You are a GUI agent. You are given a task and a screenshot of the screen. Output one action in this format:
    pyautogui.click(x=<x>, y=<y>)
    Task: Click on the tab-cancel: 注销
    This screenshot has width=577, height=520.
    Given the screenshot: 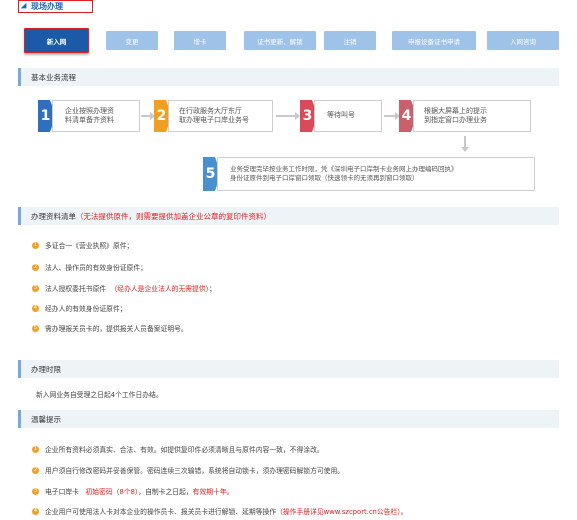 What is the action you would take?
    pyautogui.click(x=350, y=40)
    